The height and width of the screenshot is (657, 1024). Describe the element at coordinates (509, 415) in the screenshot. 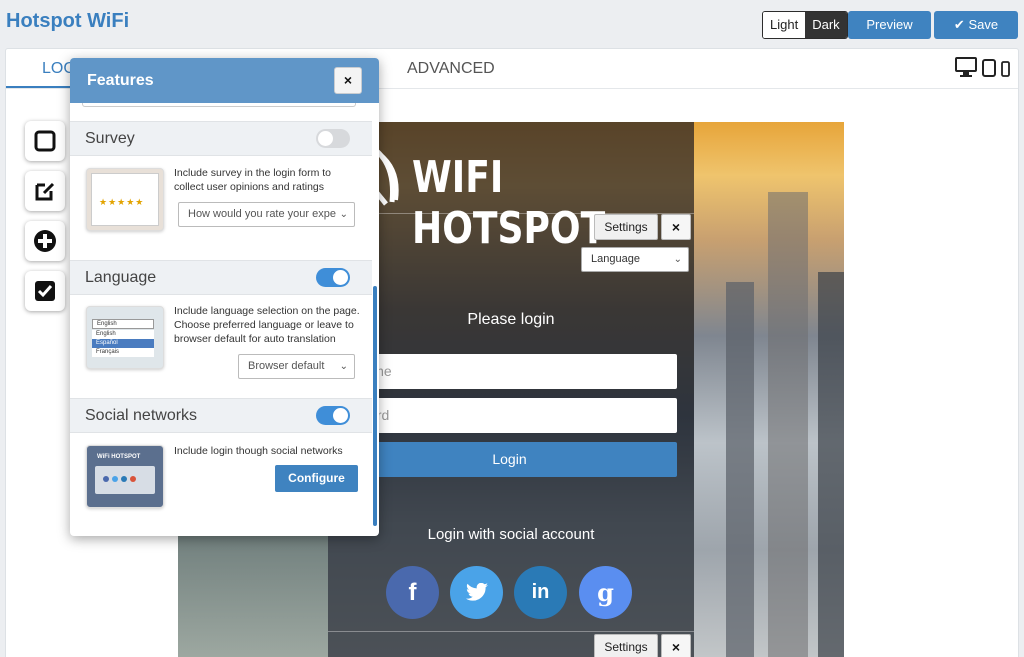

I see `password-input: sword` at that location.